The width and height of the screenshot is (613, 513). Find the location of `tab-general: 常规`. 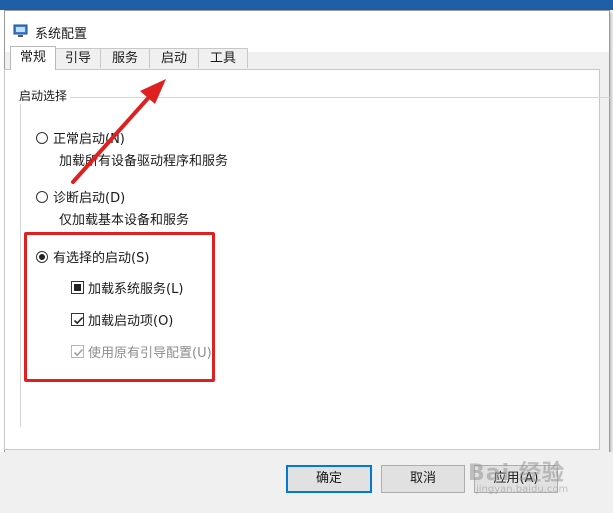

tab-general: 常规 is located at coordinates (33, 58).